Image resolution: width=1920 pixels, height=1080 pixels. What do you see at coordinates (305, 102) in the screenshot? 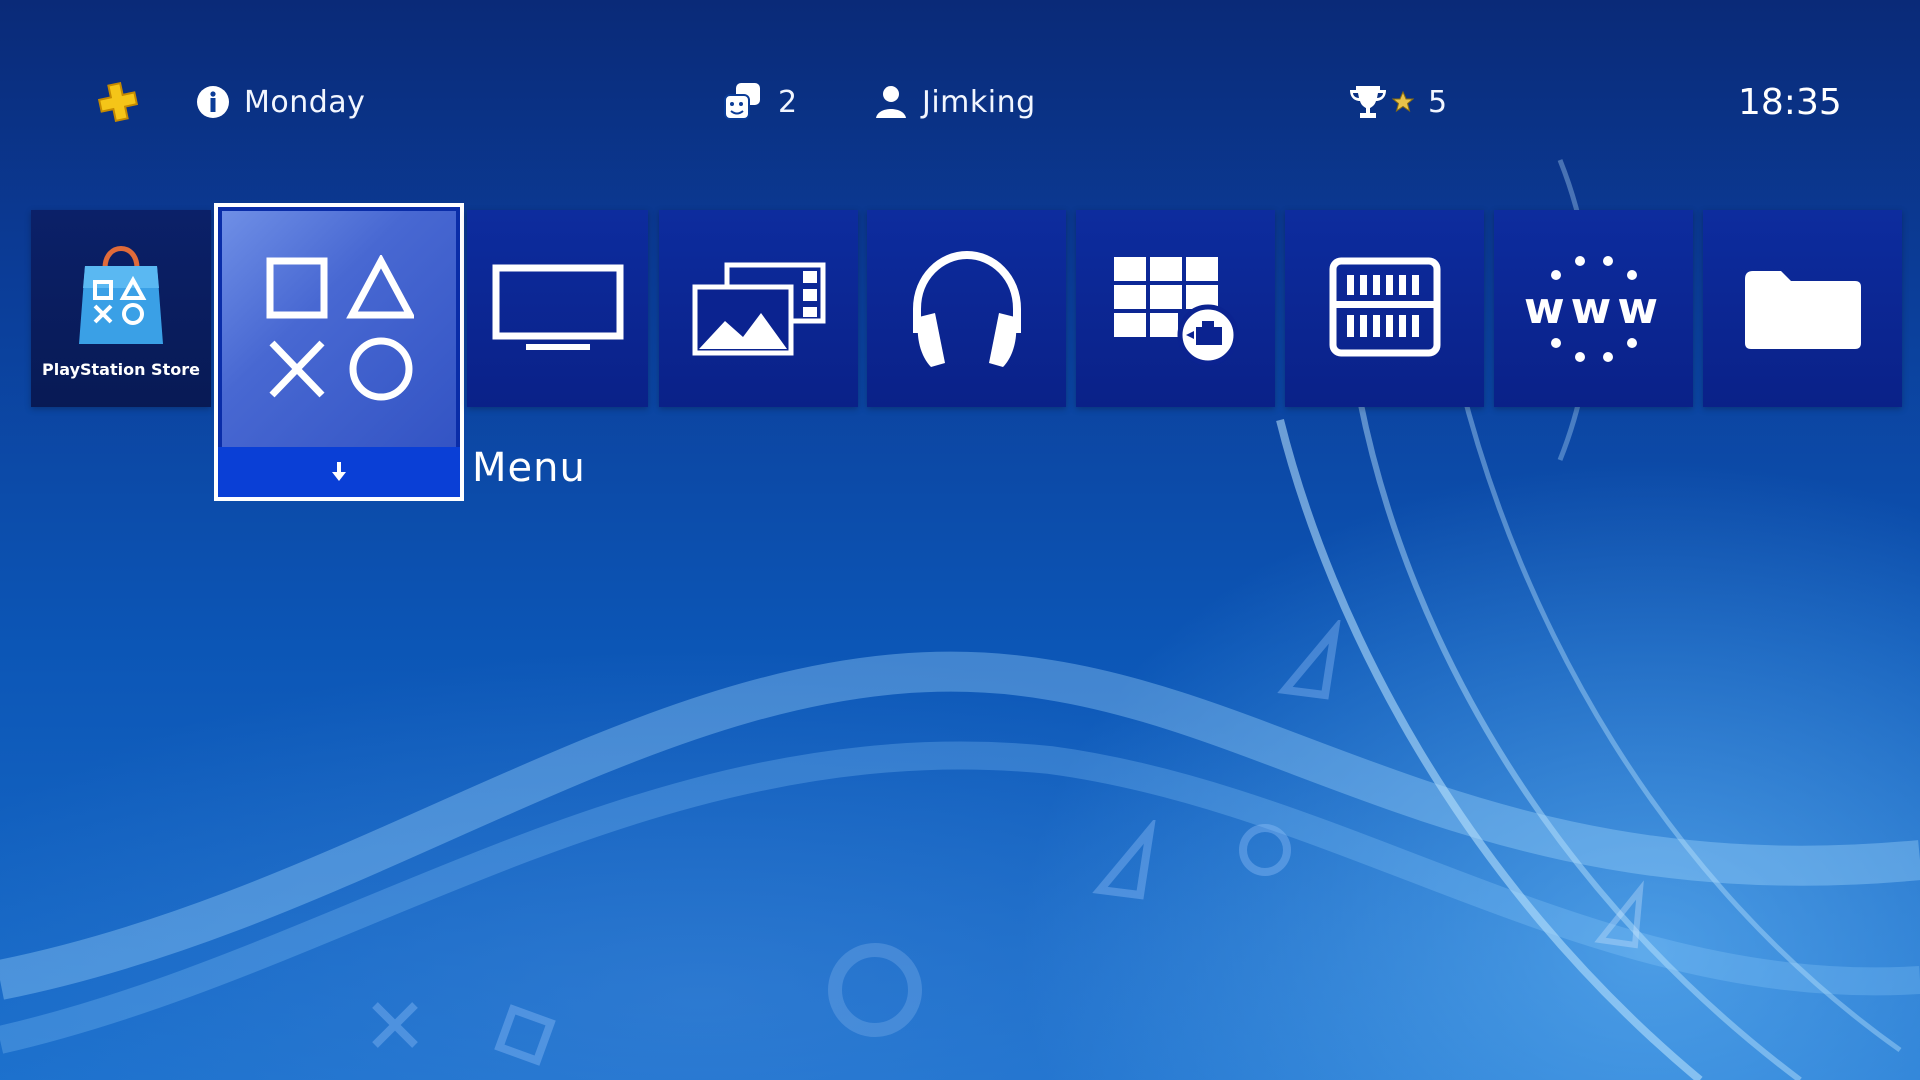
I see `info-text: Monday` at bounding box center [305, 102].